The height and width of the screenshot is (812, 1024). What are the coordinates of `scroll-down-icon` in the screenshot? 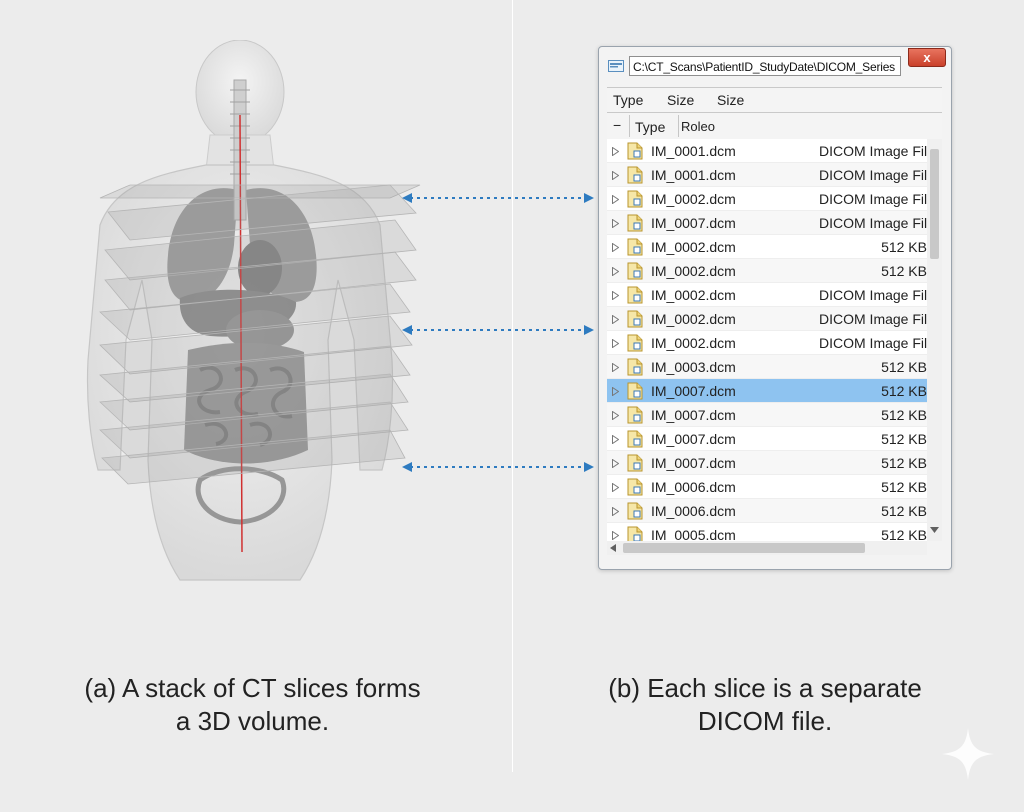 It's located at (934, 530).